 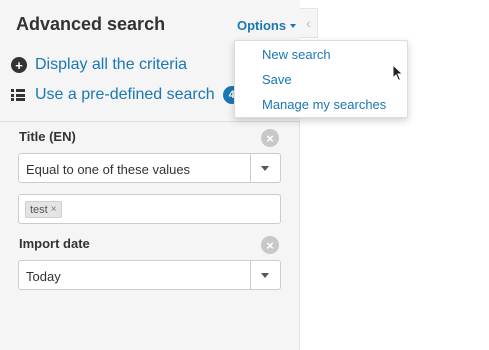 I want to click on caret-down-icon, so click(x=293, y=26).